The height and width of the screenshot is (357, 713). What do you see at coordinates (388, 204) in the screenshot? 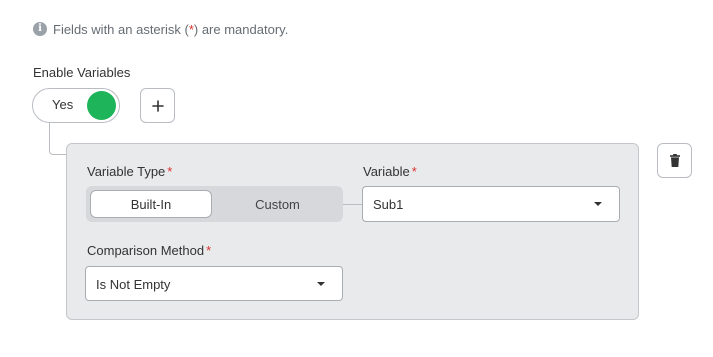
I see `variable-select-value: Sub1` at bounding box center [388, 204].